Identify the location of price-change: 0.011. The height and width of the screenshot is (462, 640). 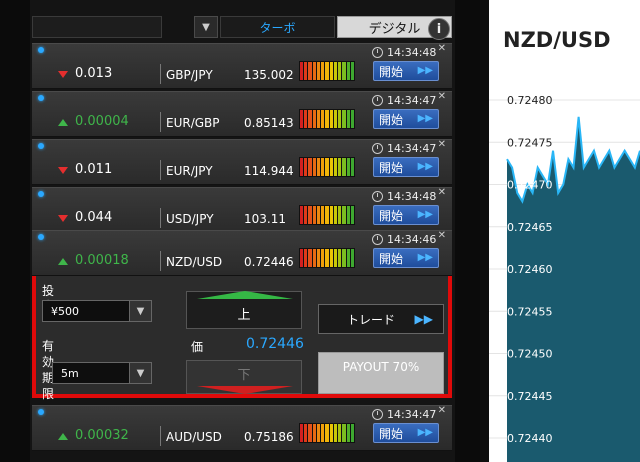
(94, 169).